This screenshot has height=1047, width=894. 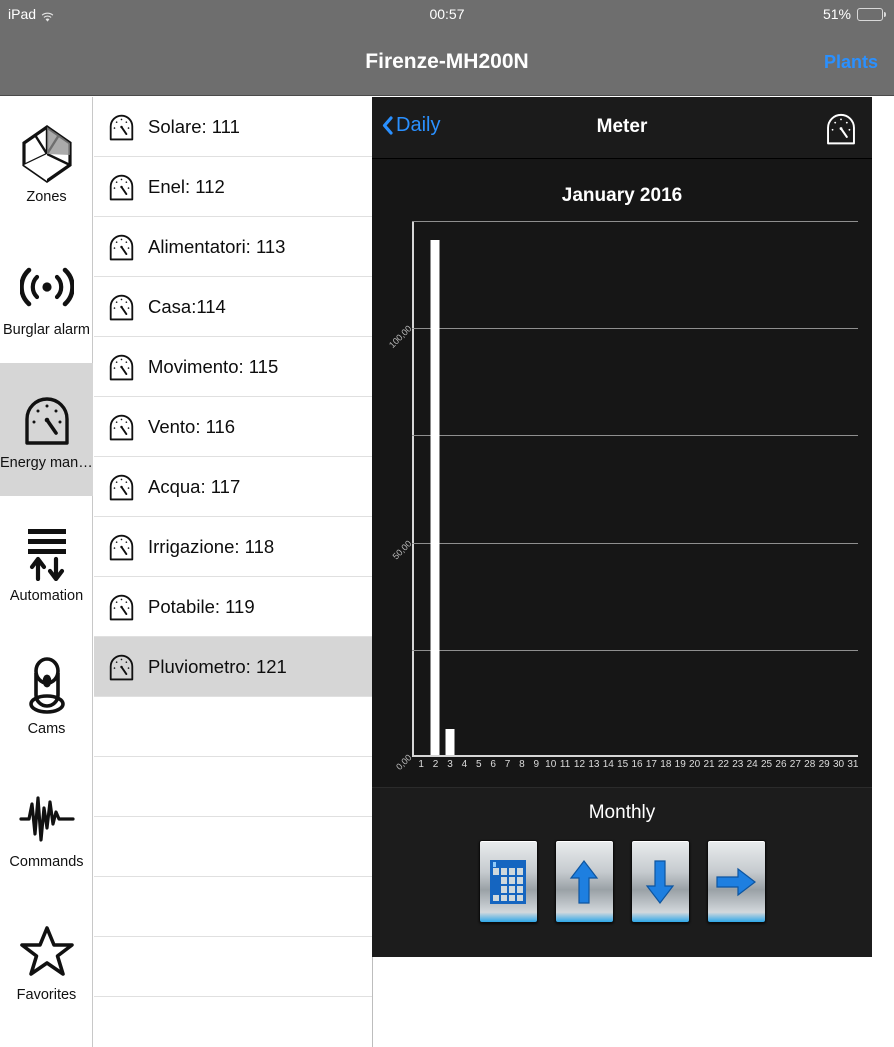 What do you see at coordinates (47, 287) in the screenshot?
I see `burglar-alarm-icon` at bounding box center [47, 287].